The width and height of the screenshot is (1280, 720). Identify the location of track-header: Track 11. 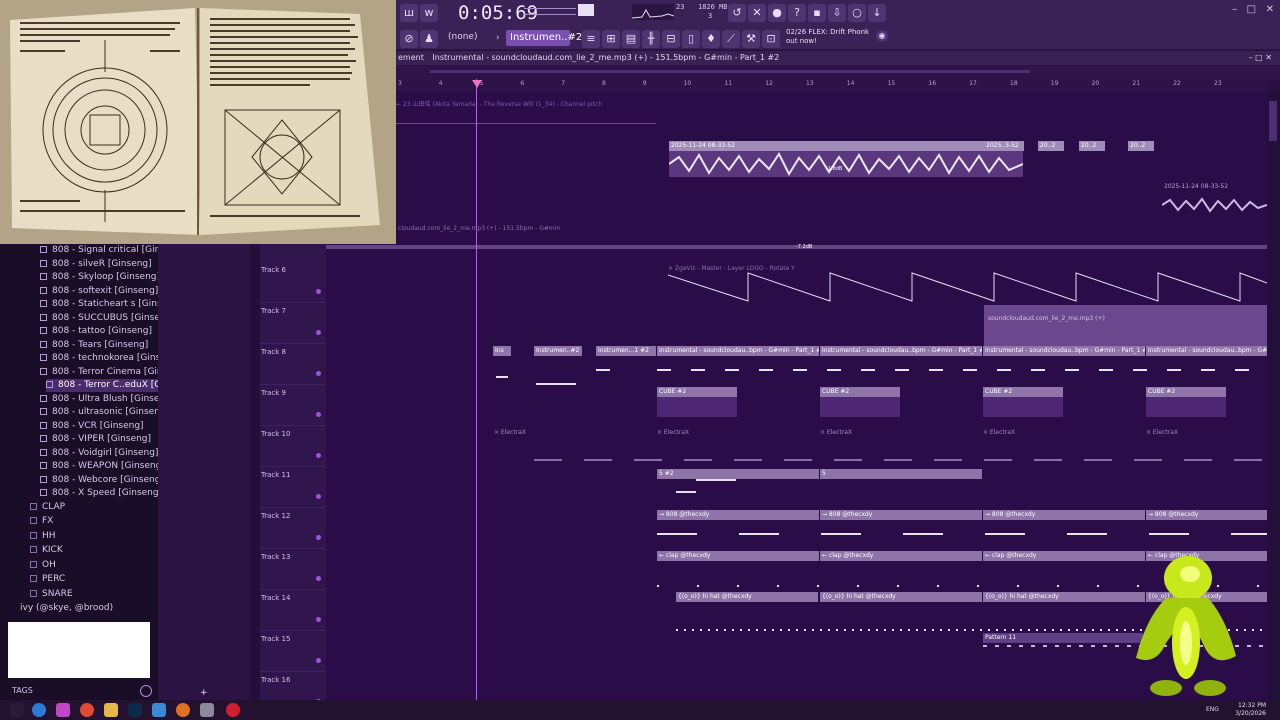
(293, 487).